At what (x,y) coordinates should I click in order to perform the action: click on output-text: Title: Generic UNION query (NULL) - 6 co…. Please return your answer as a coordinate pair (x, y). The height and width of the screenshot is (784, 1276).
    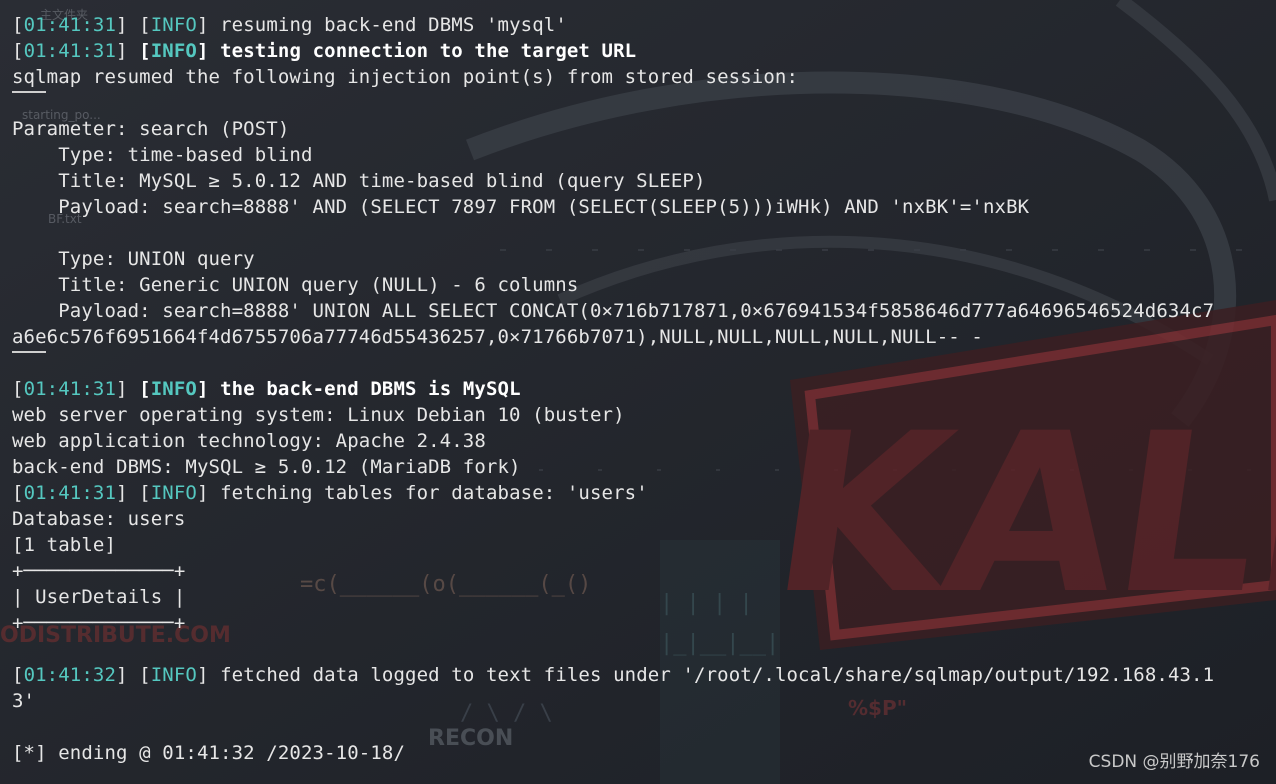
    Looking at the image, I should click on (295, 285).